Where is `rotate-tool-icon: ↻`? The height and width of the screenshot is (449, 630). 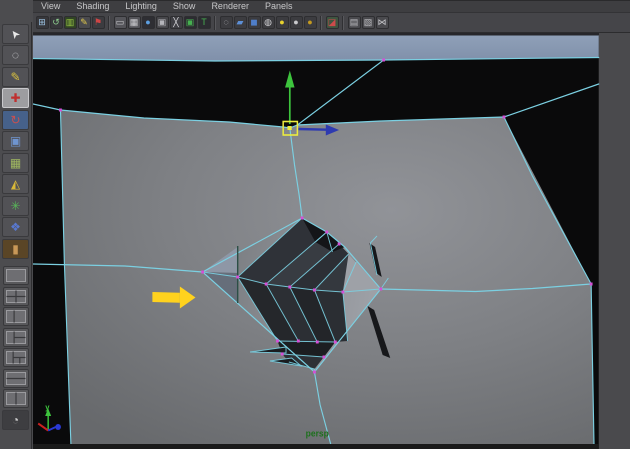
rotate-tool-icon: ↻ is located at coordinates (15, 119).